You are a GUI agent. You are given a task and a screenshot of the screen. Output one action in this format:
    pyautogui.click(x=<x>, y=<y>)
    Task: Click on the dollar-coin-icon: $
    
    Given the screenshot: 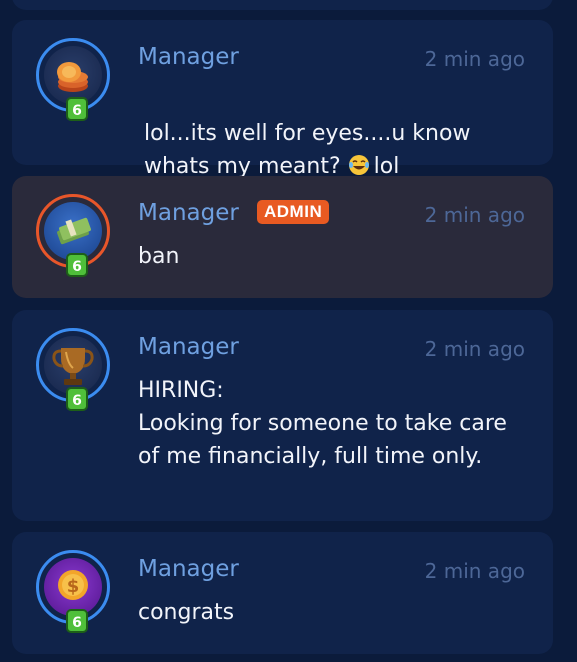 What is the action you would take?
    pyautogui.click(x=73, y=587)
    